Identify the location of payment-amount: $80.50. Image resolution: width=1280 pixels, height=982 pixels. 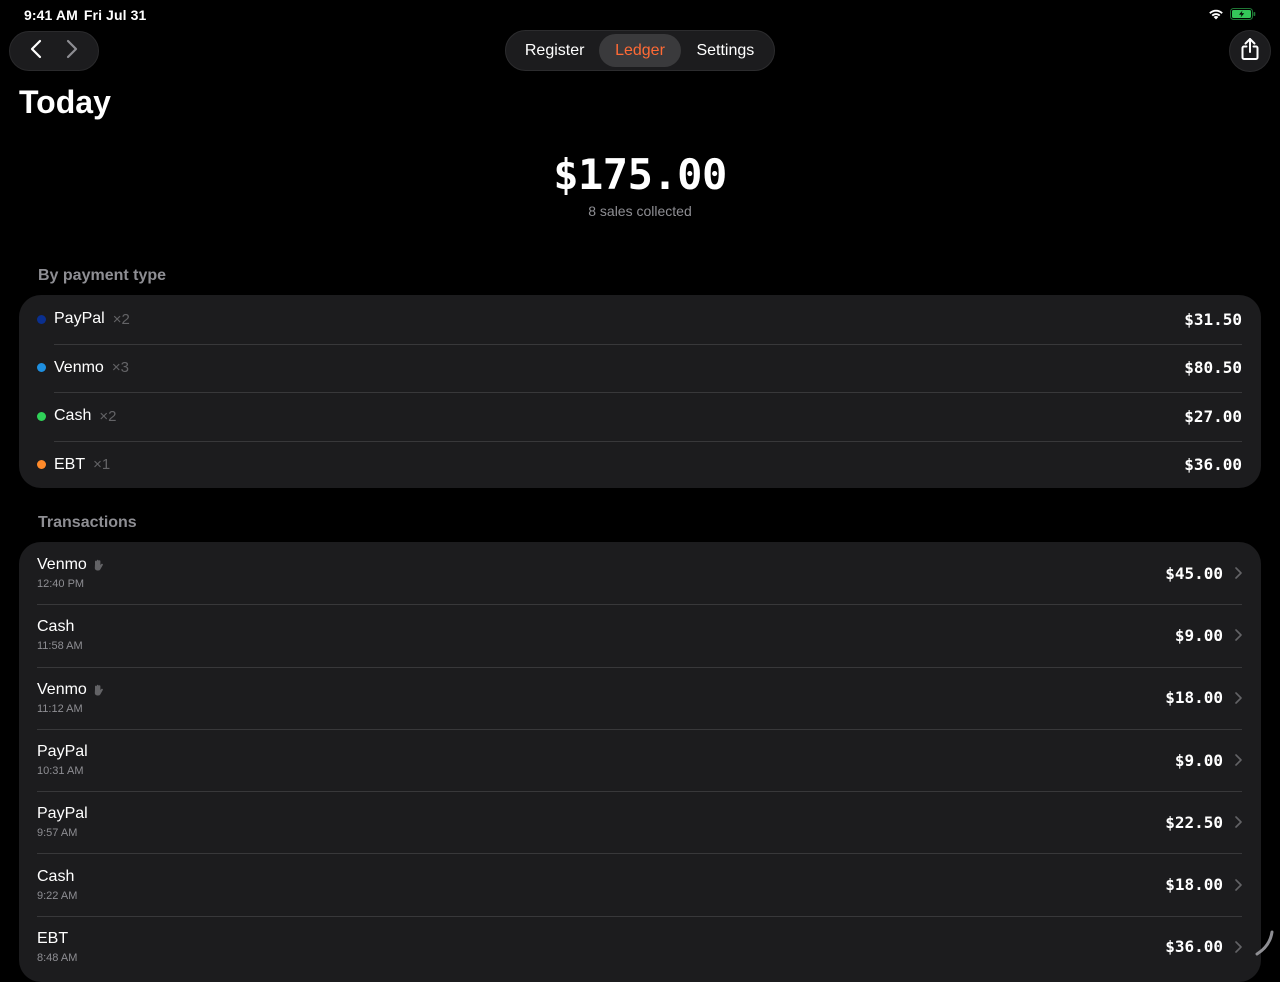
(1213, 368).